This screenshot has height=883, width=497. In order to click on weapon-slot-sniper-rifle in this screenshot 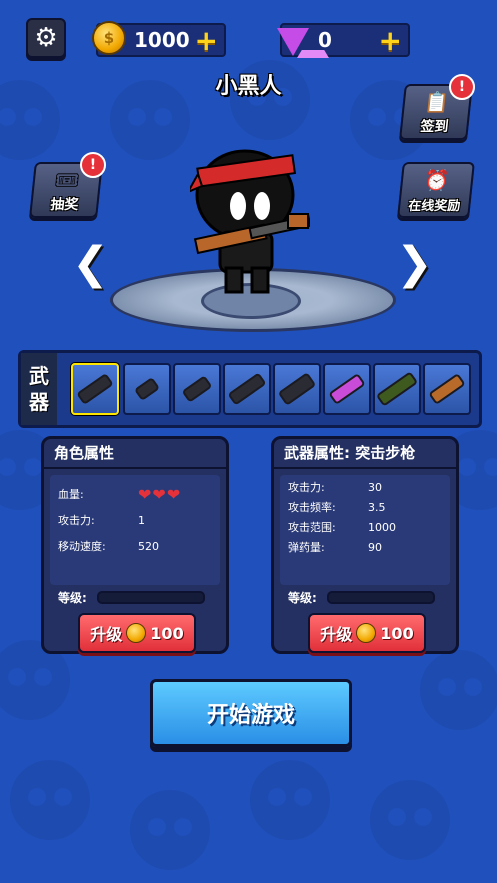, I will do `click(397, 389)`.